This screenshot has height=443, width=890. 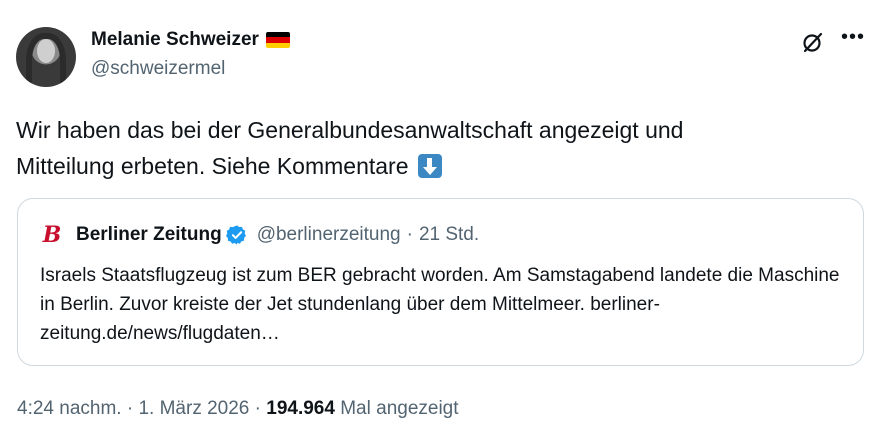 I want to click on author-name: Melanie Schweizer, so click(x=175, y=40).